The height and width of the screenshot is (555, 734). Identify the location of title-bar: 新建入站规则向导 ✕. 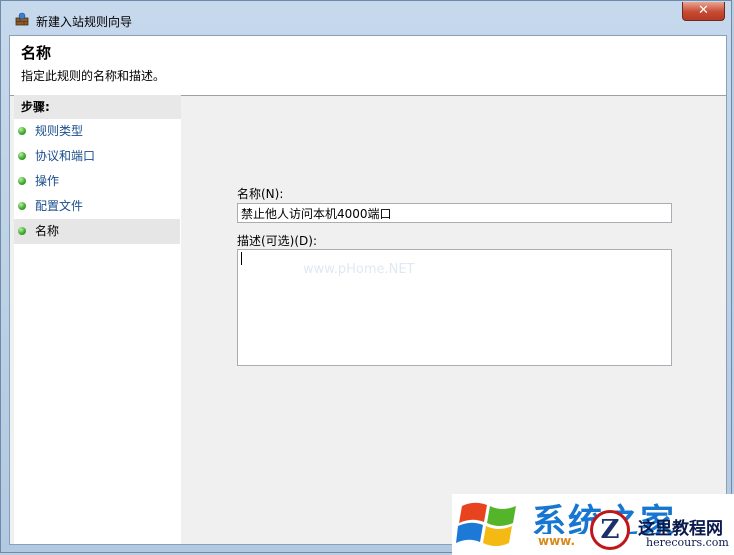
(366, 18).